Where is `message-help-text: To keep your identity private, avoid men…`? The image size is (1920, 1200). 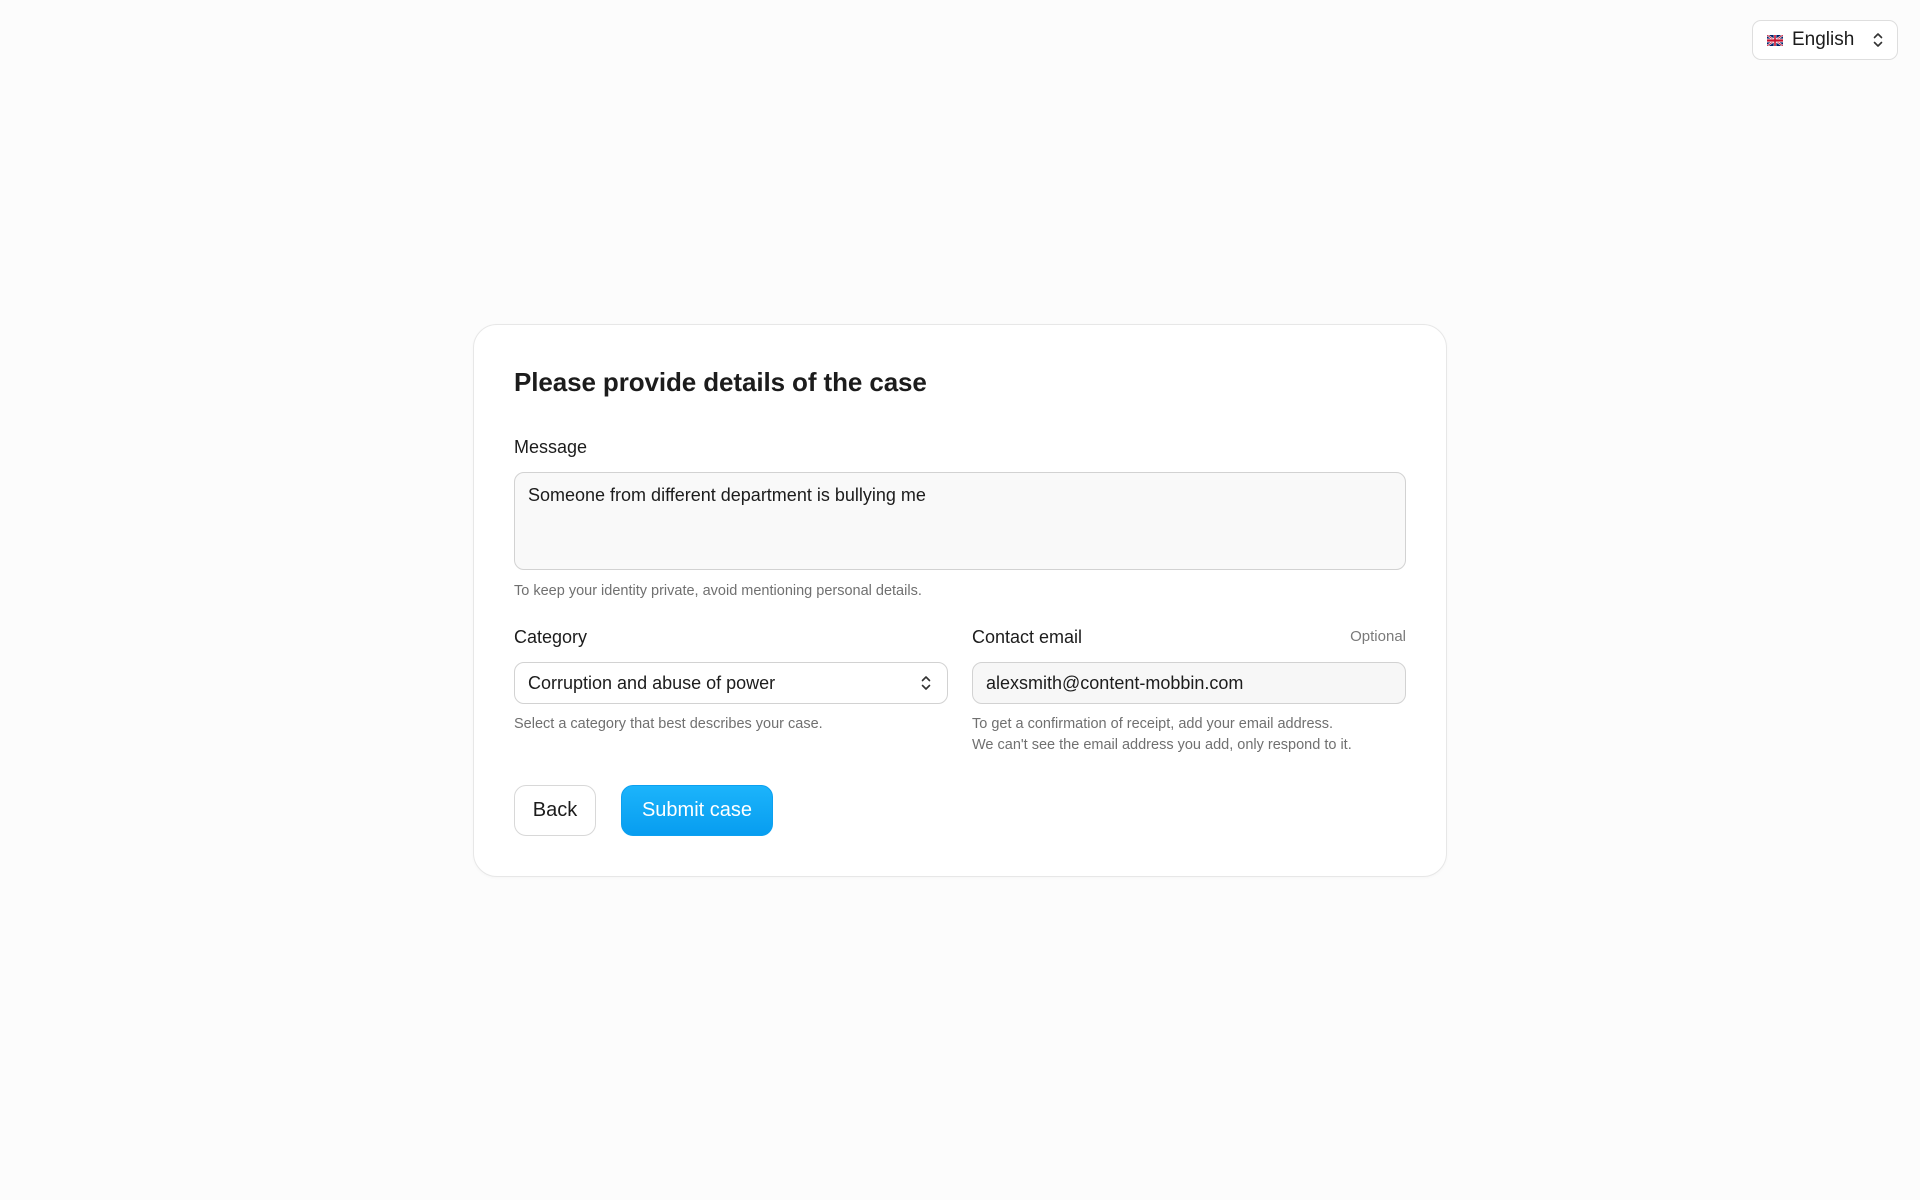 message-help-text: To keep your identity private, avoid men… is located at coordinates (718, 591).